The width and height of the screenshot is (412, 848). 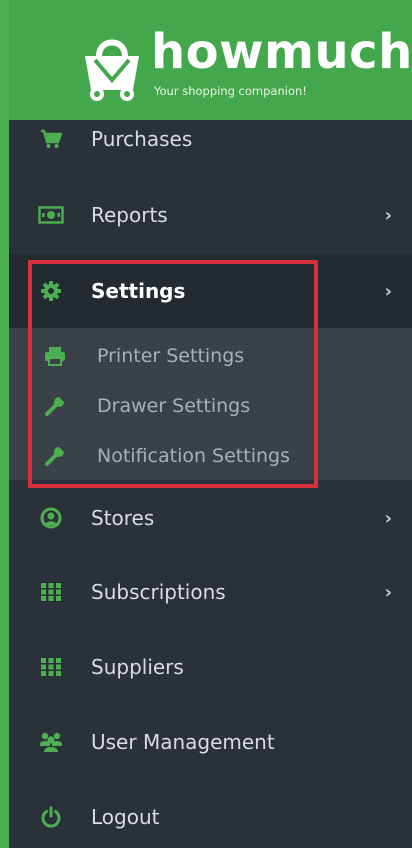 What do you see at coordinates (158, 592) in the screenshot?
I see `sidebar-item-label: Subscriptions` at bounding box center [158, 592].